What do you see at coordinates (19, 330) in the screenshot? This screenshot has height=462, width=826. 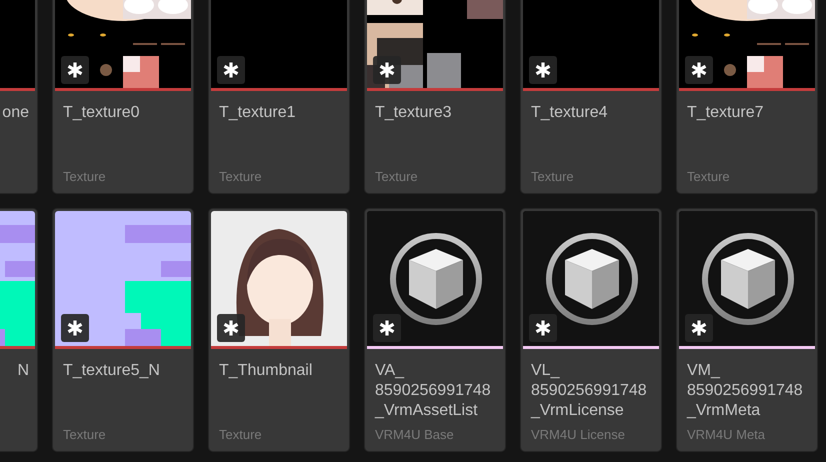 I see `asset-card: N` at bounding box center [19, 330].